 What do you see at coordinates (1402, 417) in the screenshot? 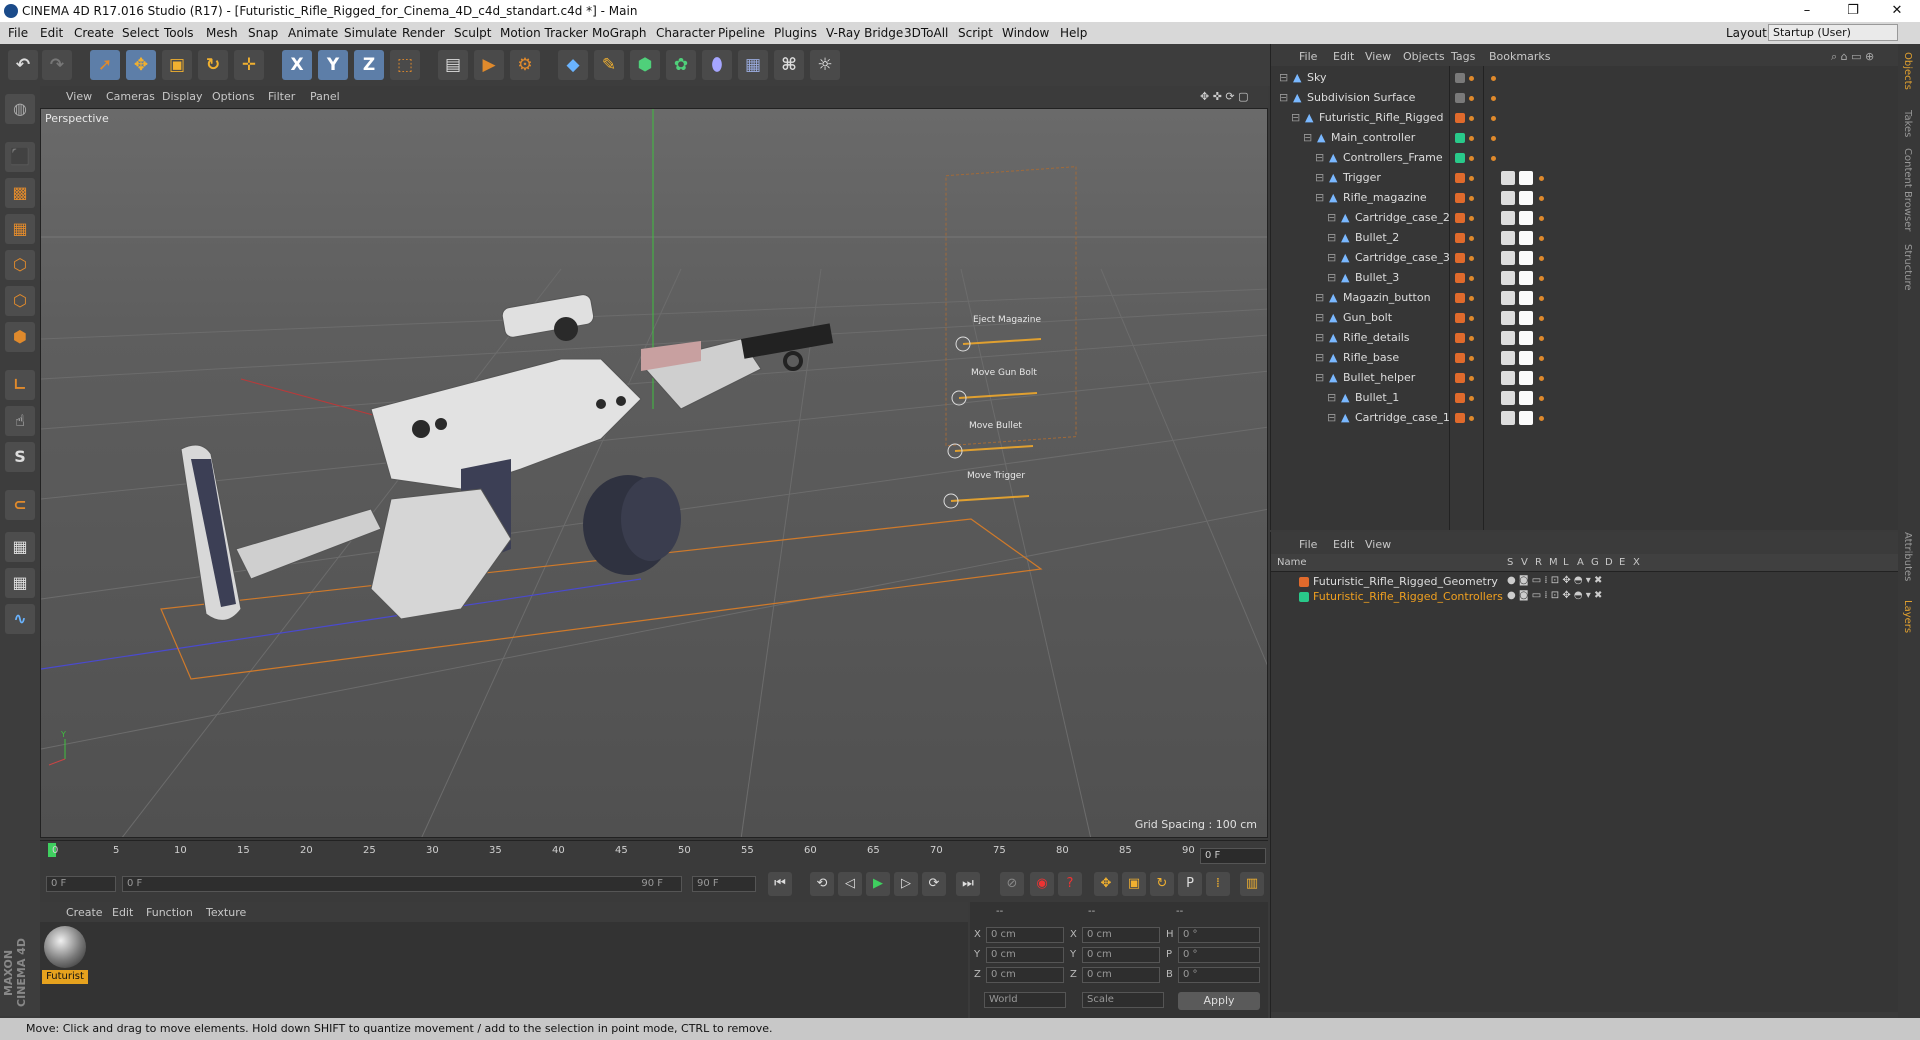
I see `object-name: Cartridge_case_1` at bounding box center [1402, 417].